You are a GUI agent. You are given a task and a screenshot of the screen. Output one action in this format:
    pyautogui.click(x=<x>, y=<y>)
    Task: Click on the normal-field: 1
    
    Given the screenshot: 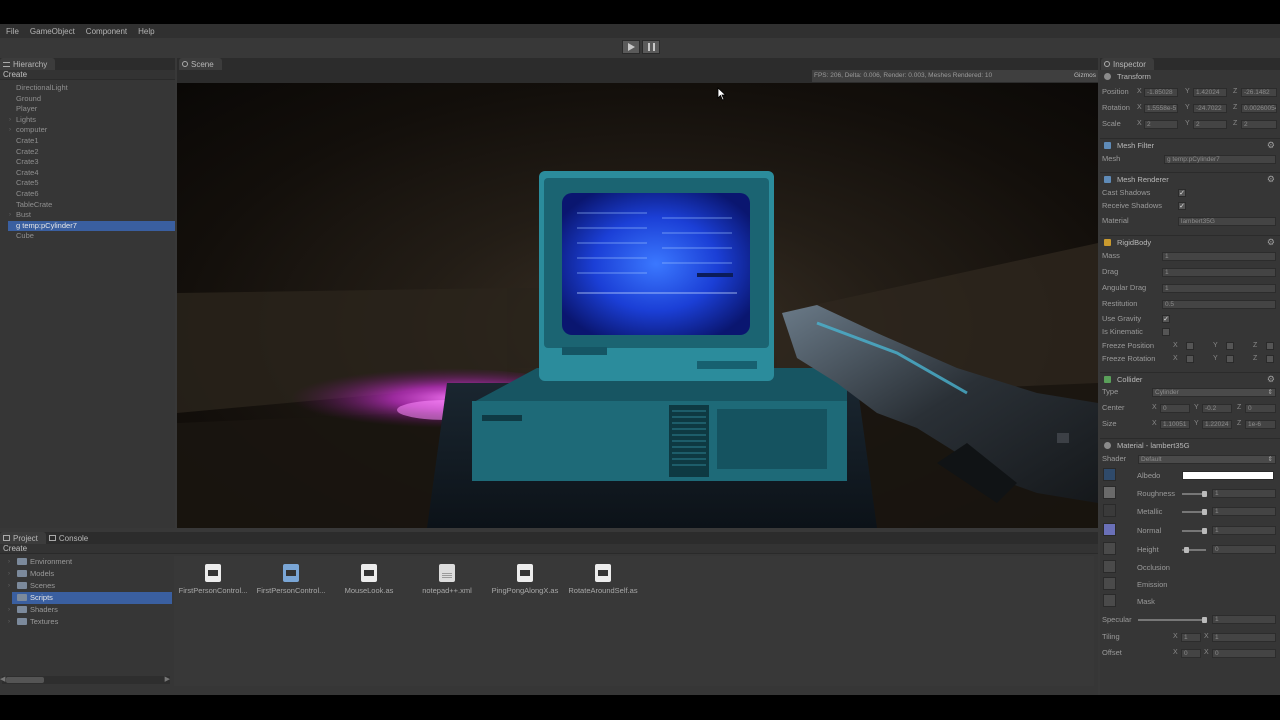 What is the action you would take?
    pyautogui.click(x=1244, y=530)
    